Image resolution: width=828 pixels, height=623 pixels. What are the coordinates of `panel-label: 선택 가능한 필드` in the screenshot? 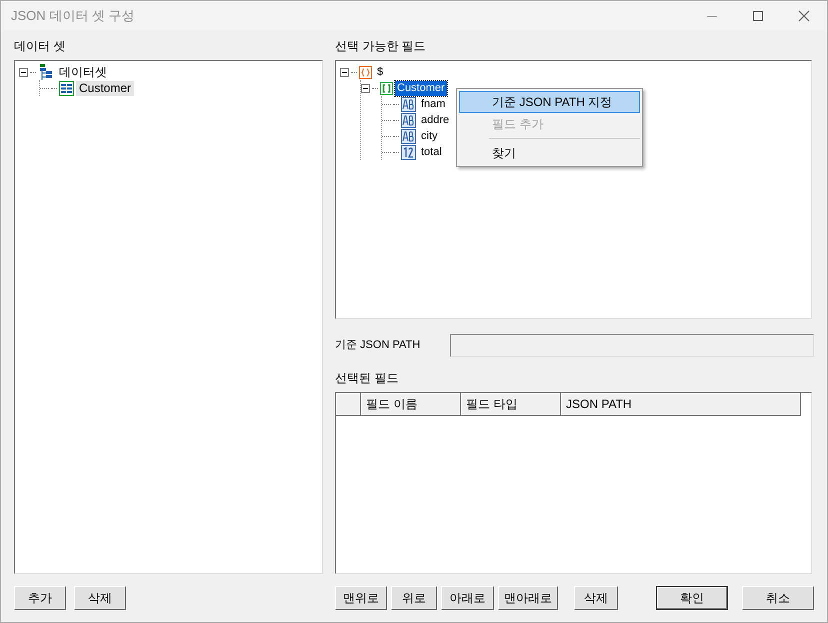 It's located at (381, 46).